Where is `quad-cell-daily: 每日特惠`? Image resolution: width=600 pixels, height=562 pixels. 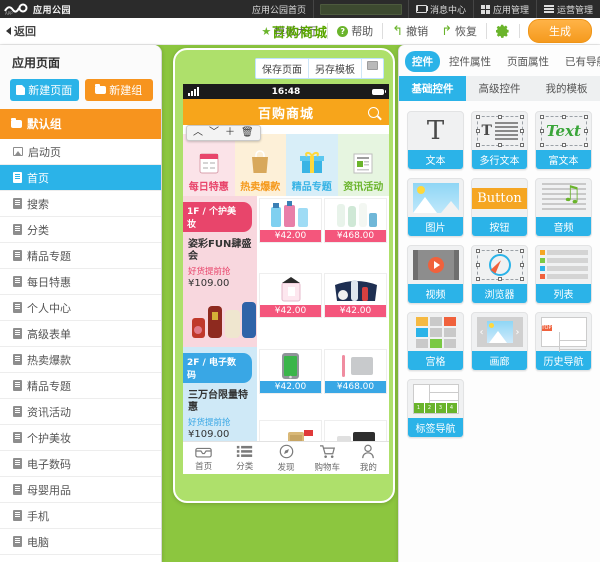 quad-cell-daily: 每日特惠 is located at coordinates (209, 165).